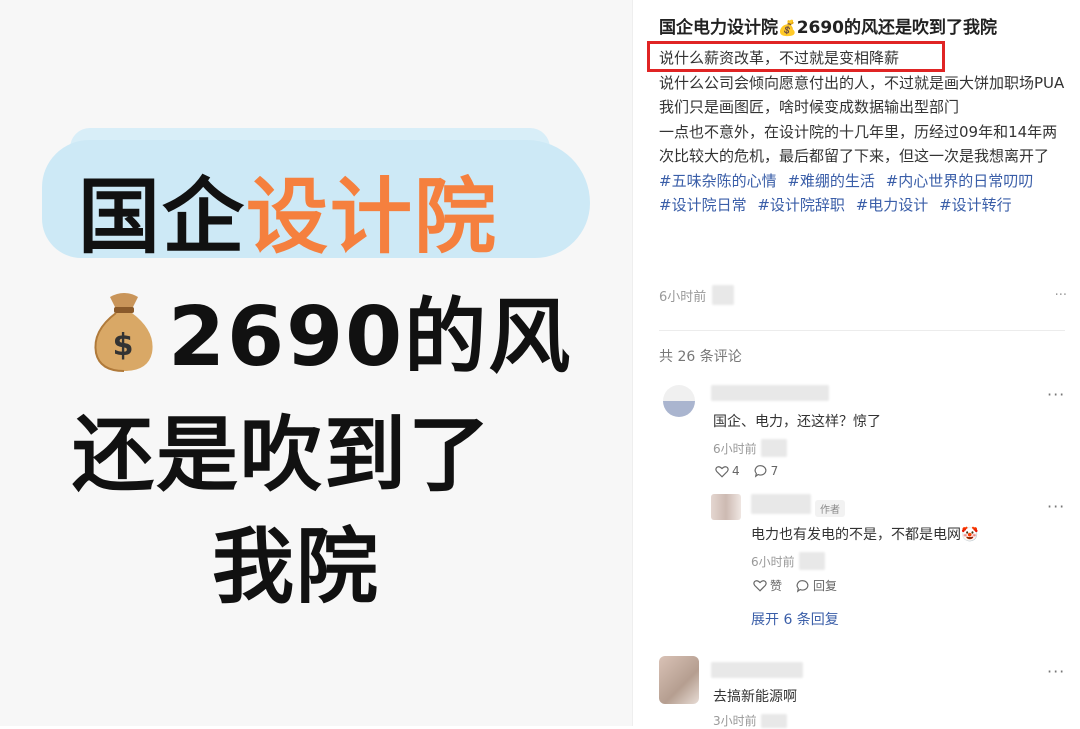 Image resolution: width=1080 pixels, height=729 pixels. Describe the element at coordinates (746, 471) in the screenshot. I see `comment-actions: 4 7` at that location.